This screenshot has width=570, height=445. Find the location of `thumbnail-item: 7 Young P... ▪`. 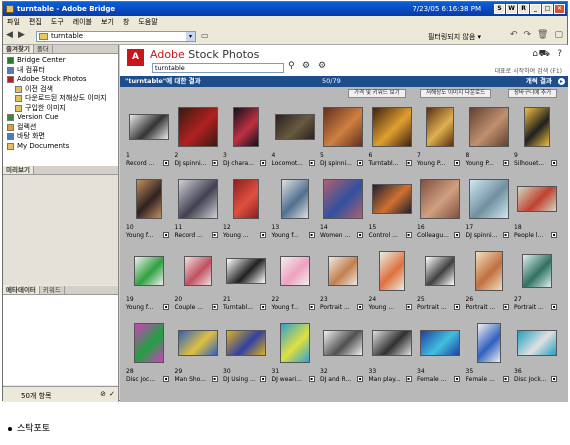

thumbnail-item: 7 Young P... ▪ is located at coordinates (440, 140).